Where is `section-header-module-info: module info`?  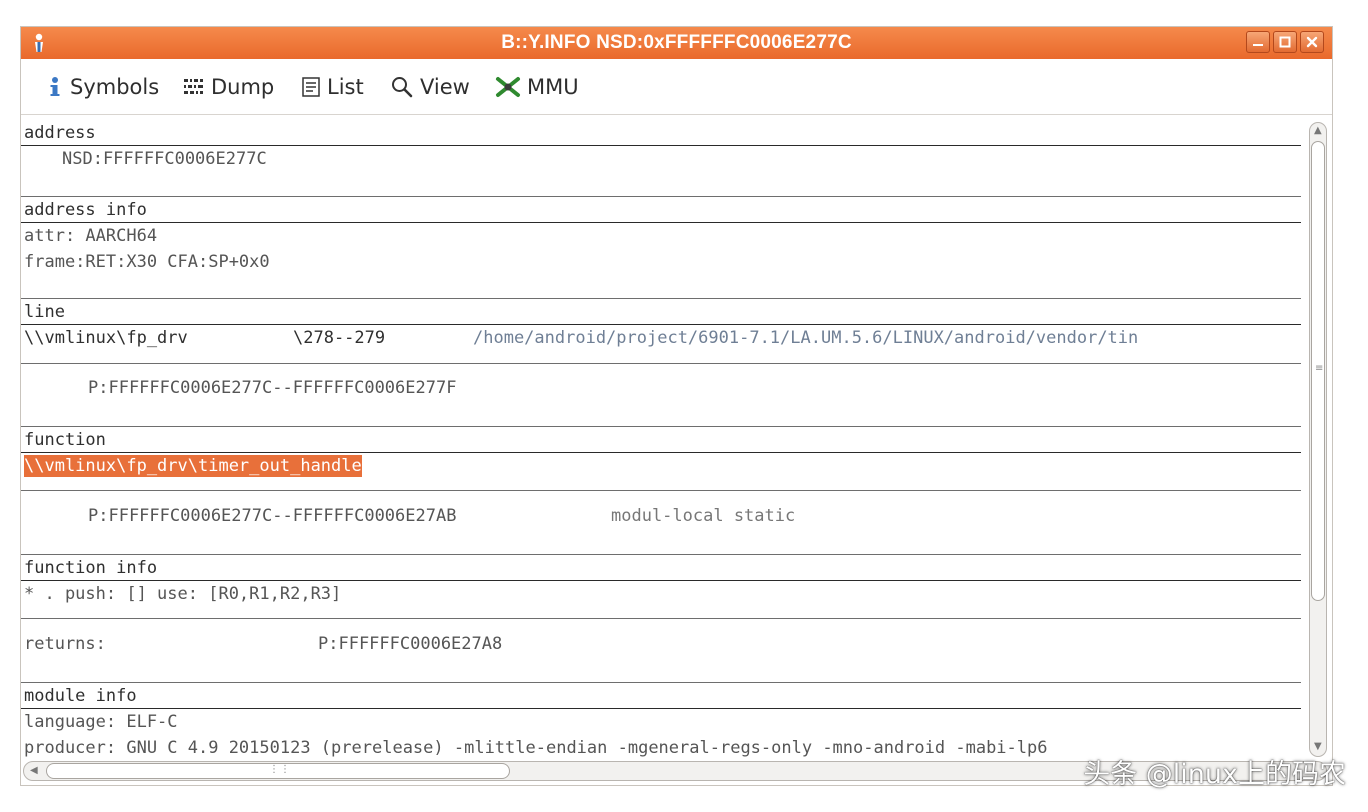
section-header-module-info: module info is located at coordinates (80, 696).